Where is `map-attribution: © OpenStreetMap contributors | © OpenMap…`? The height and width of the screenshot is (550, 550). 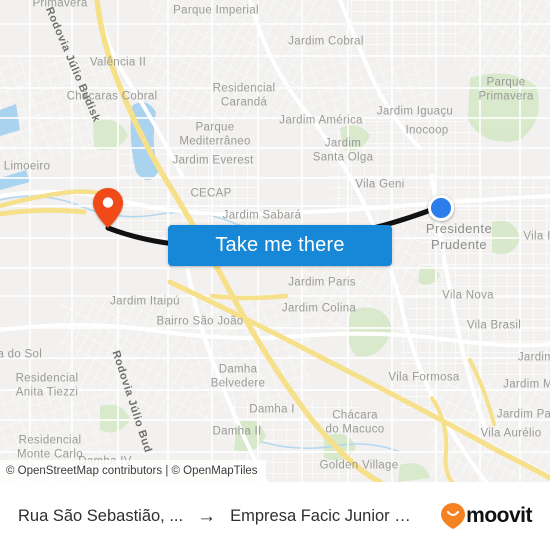
map-attribution: © OpenStreetMap contributors | © OpenMap… is located at coordinates (133, 471).